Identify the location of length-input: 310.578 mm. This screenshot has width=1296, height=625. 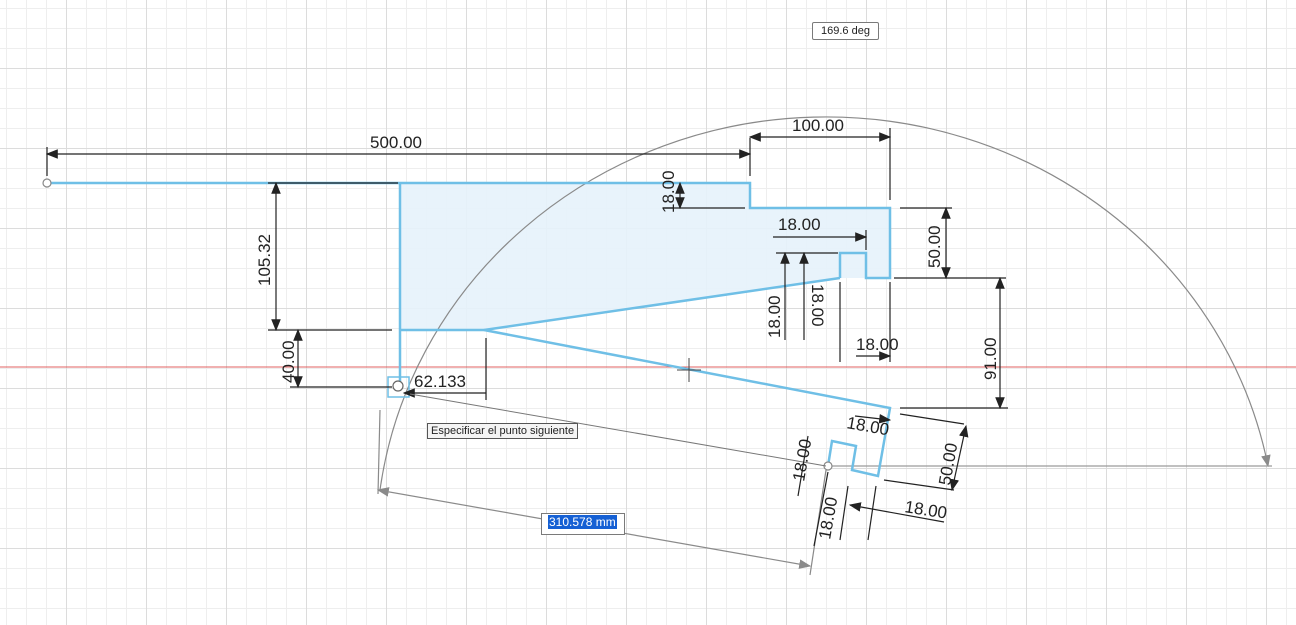
(583, 524).